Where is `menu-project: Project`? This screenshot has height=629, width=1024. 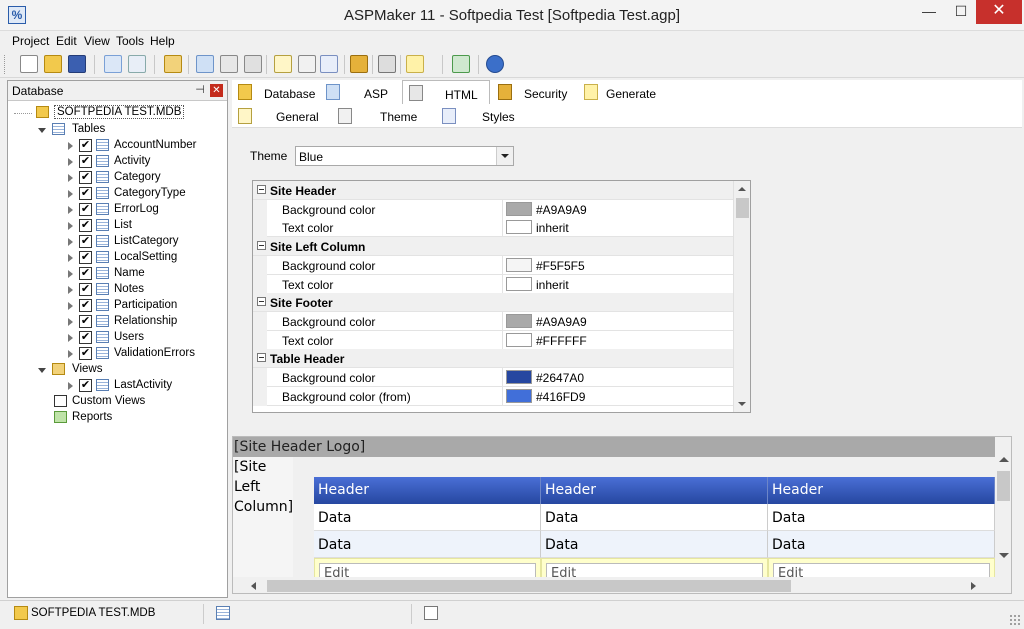
menu-project: Project is located at coordinates (30, 41).